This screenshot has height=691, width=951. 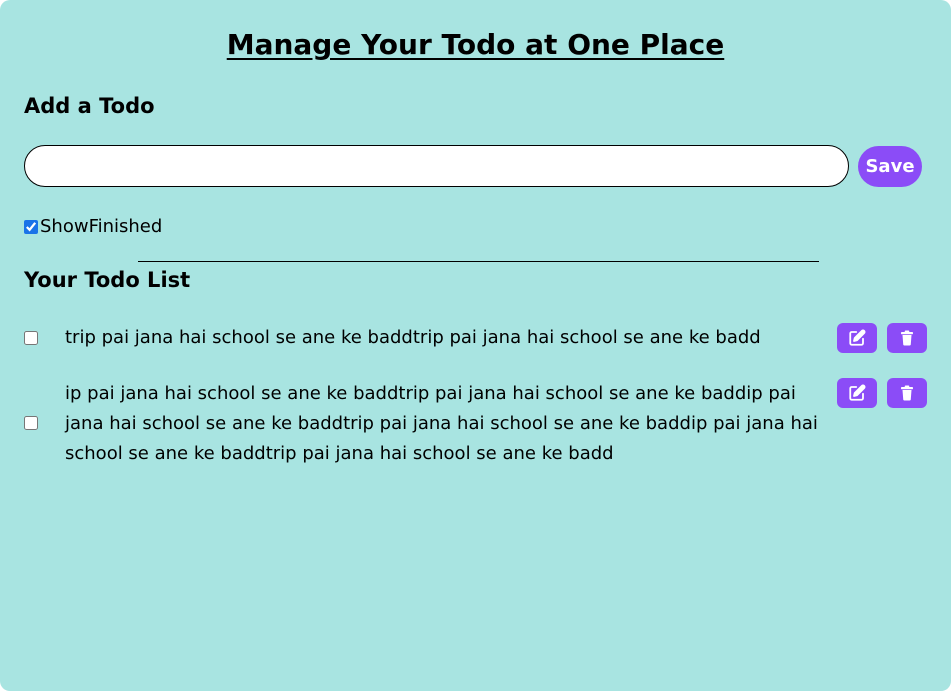 What do you see at coordinates (475, 44) in the screenshot?
I see `page-title: Manage Your Todo at One Place` at bounding box center [475, 44].